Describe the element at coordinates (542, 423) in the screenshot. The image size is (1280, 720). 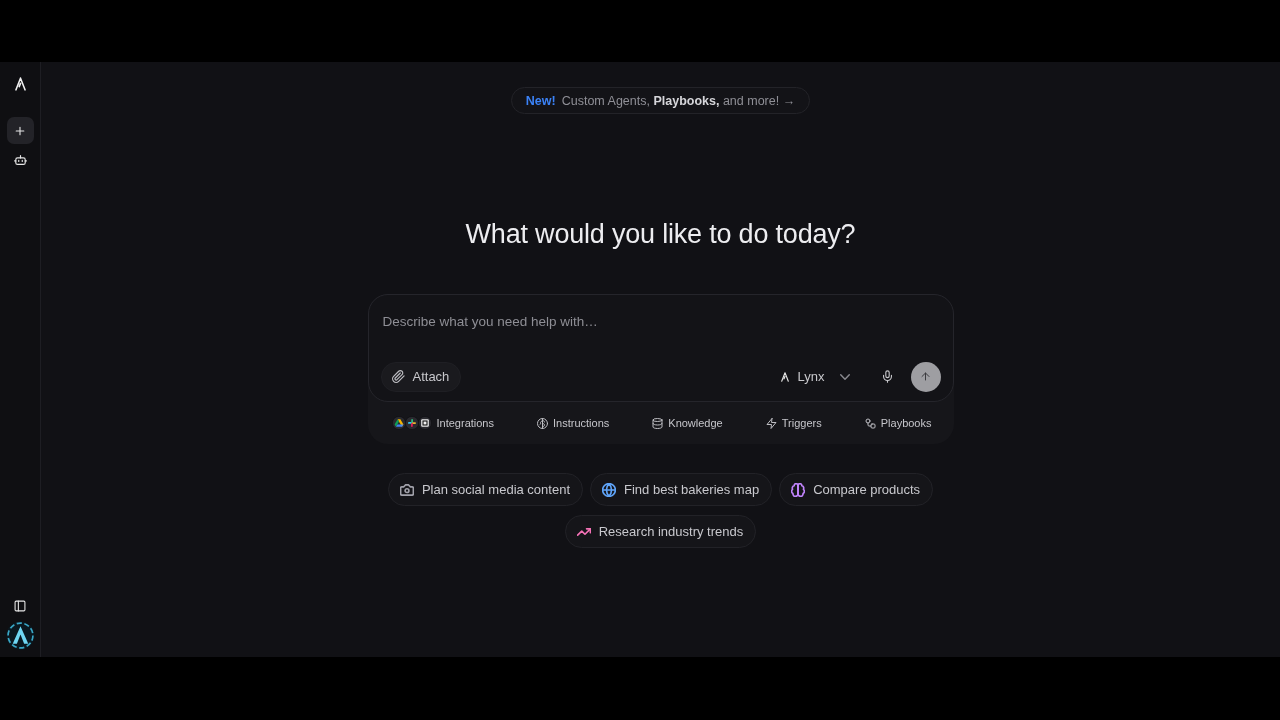
I see `circle-brain-icon` at that location.